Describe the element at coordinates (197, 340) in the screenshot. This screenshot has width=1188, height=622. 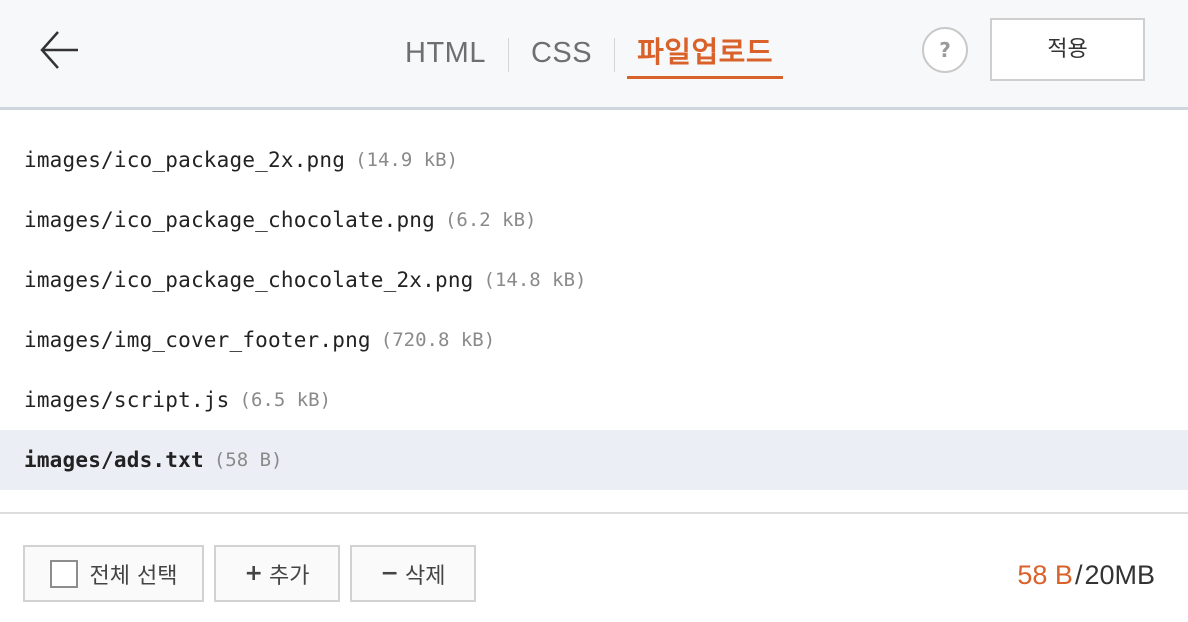
I see `file-name: images/img_cover_footer.png` at that location.